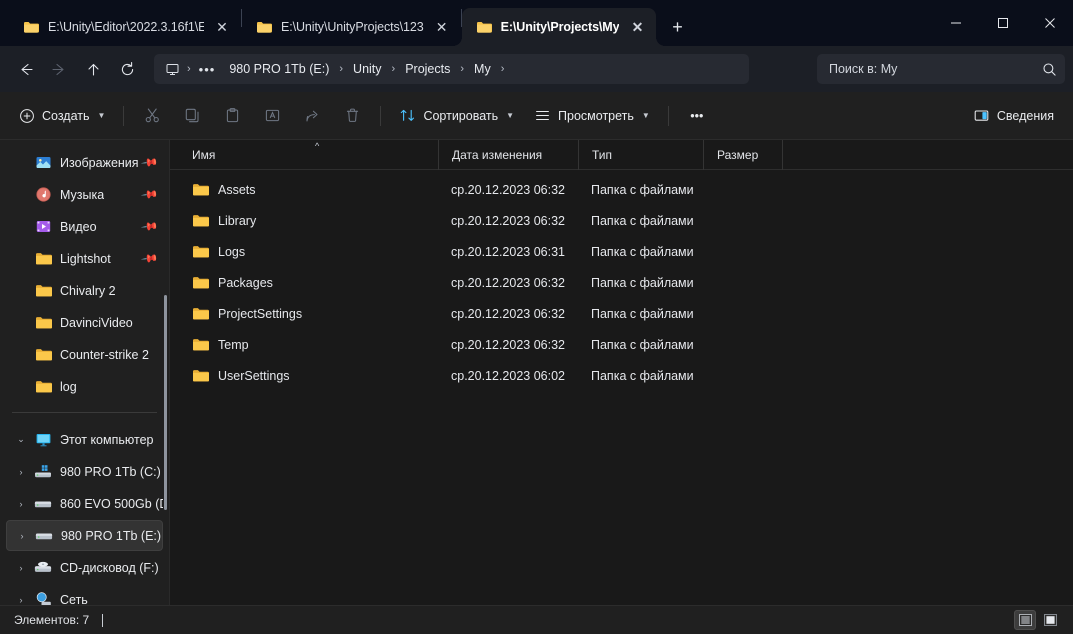  I want to click on column-header-modified: Дата изменения, so click(508, 154).